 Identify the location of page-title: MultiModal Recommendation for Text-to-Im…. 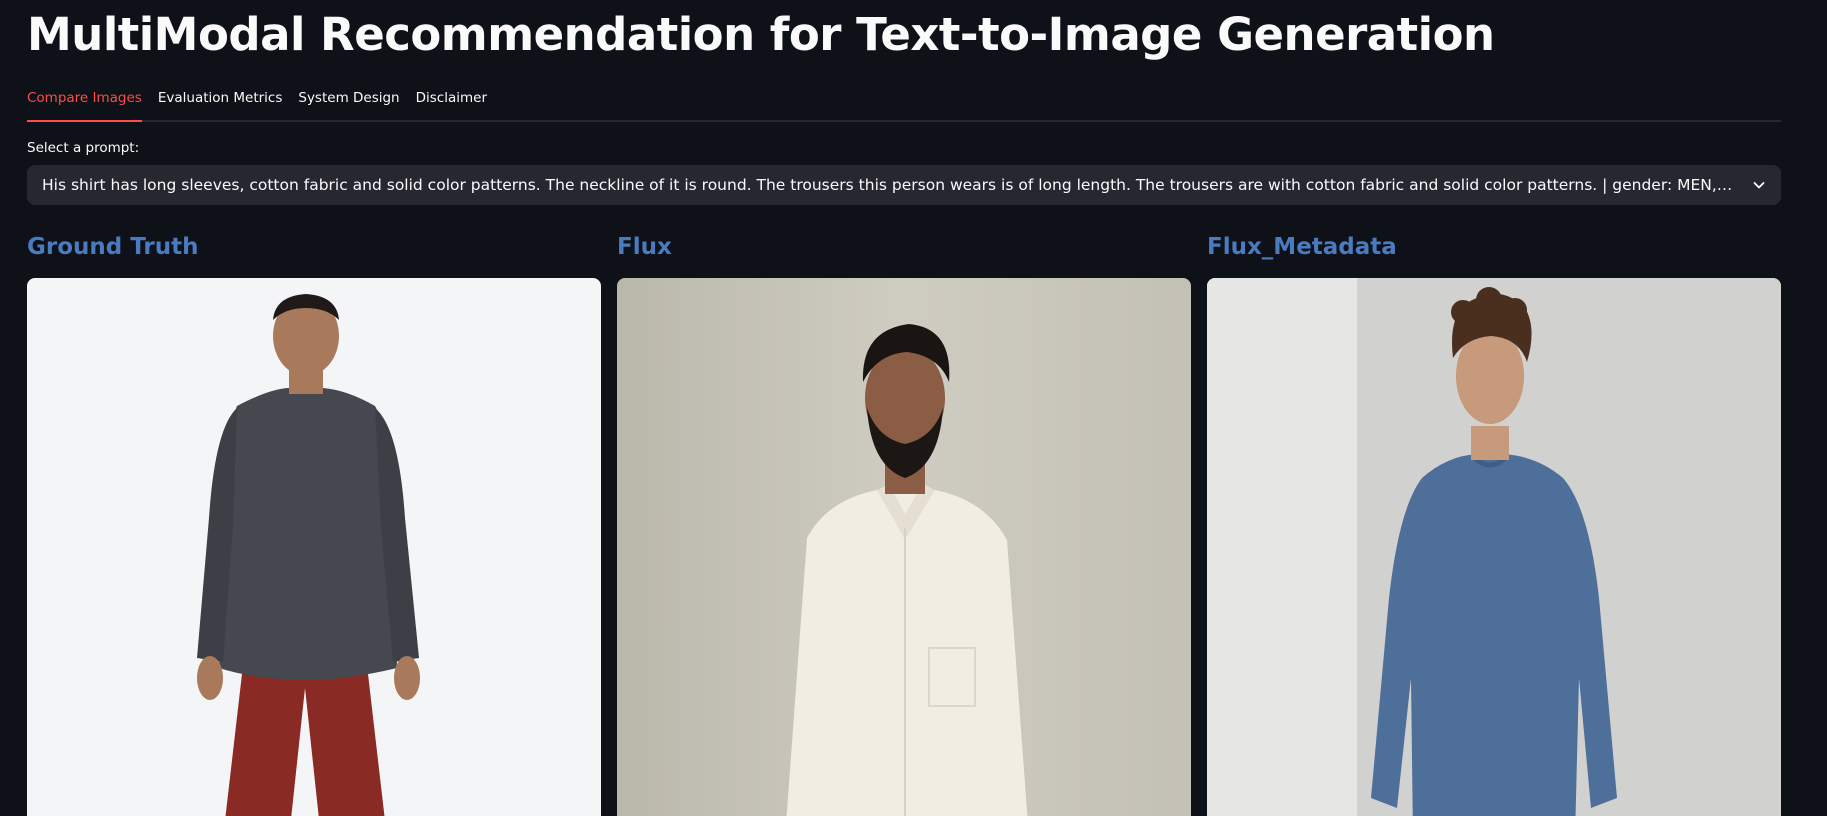
(761, 34).